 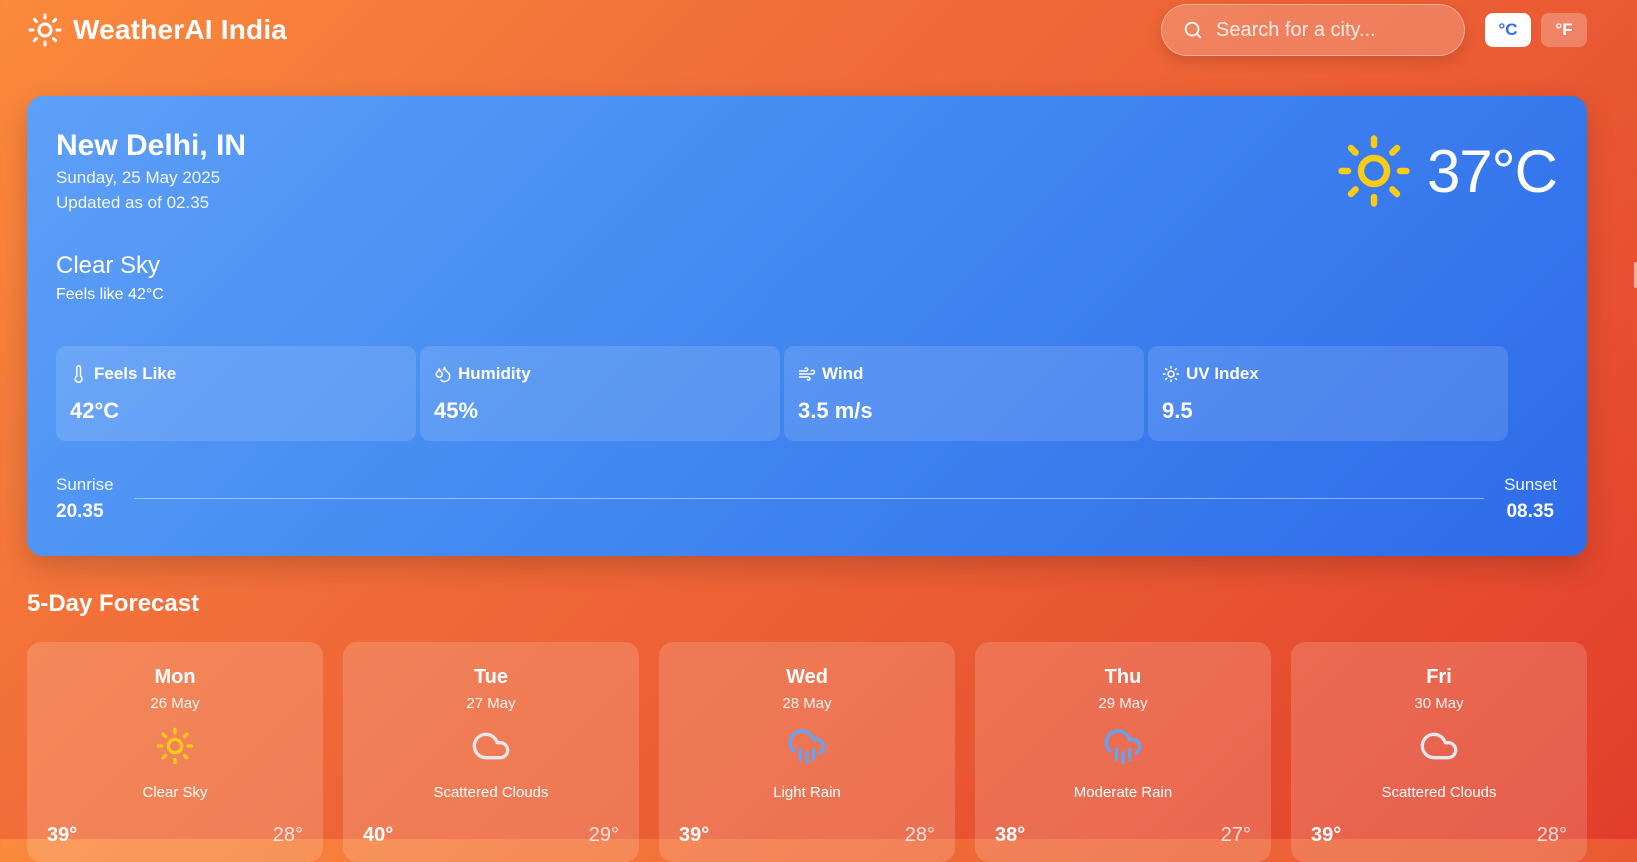 What do you see at coordinates (85, 484) in the screenshot?
I see `sunrise-label: Sunrise` at bounding box center [85, 484].